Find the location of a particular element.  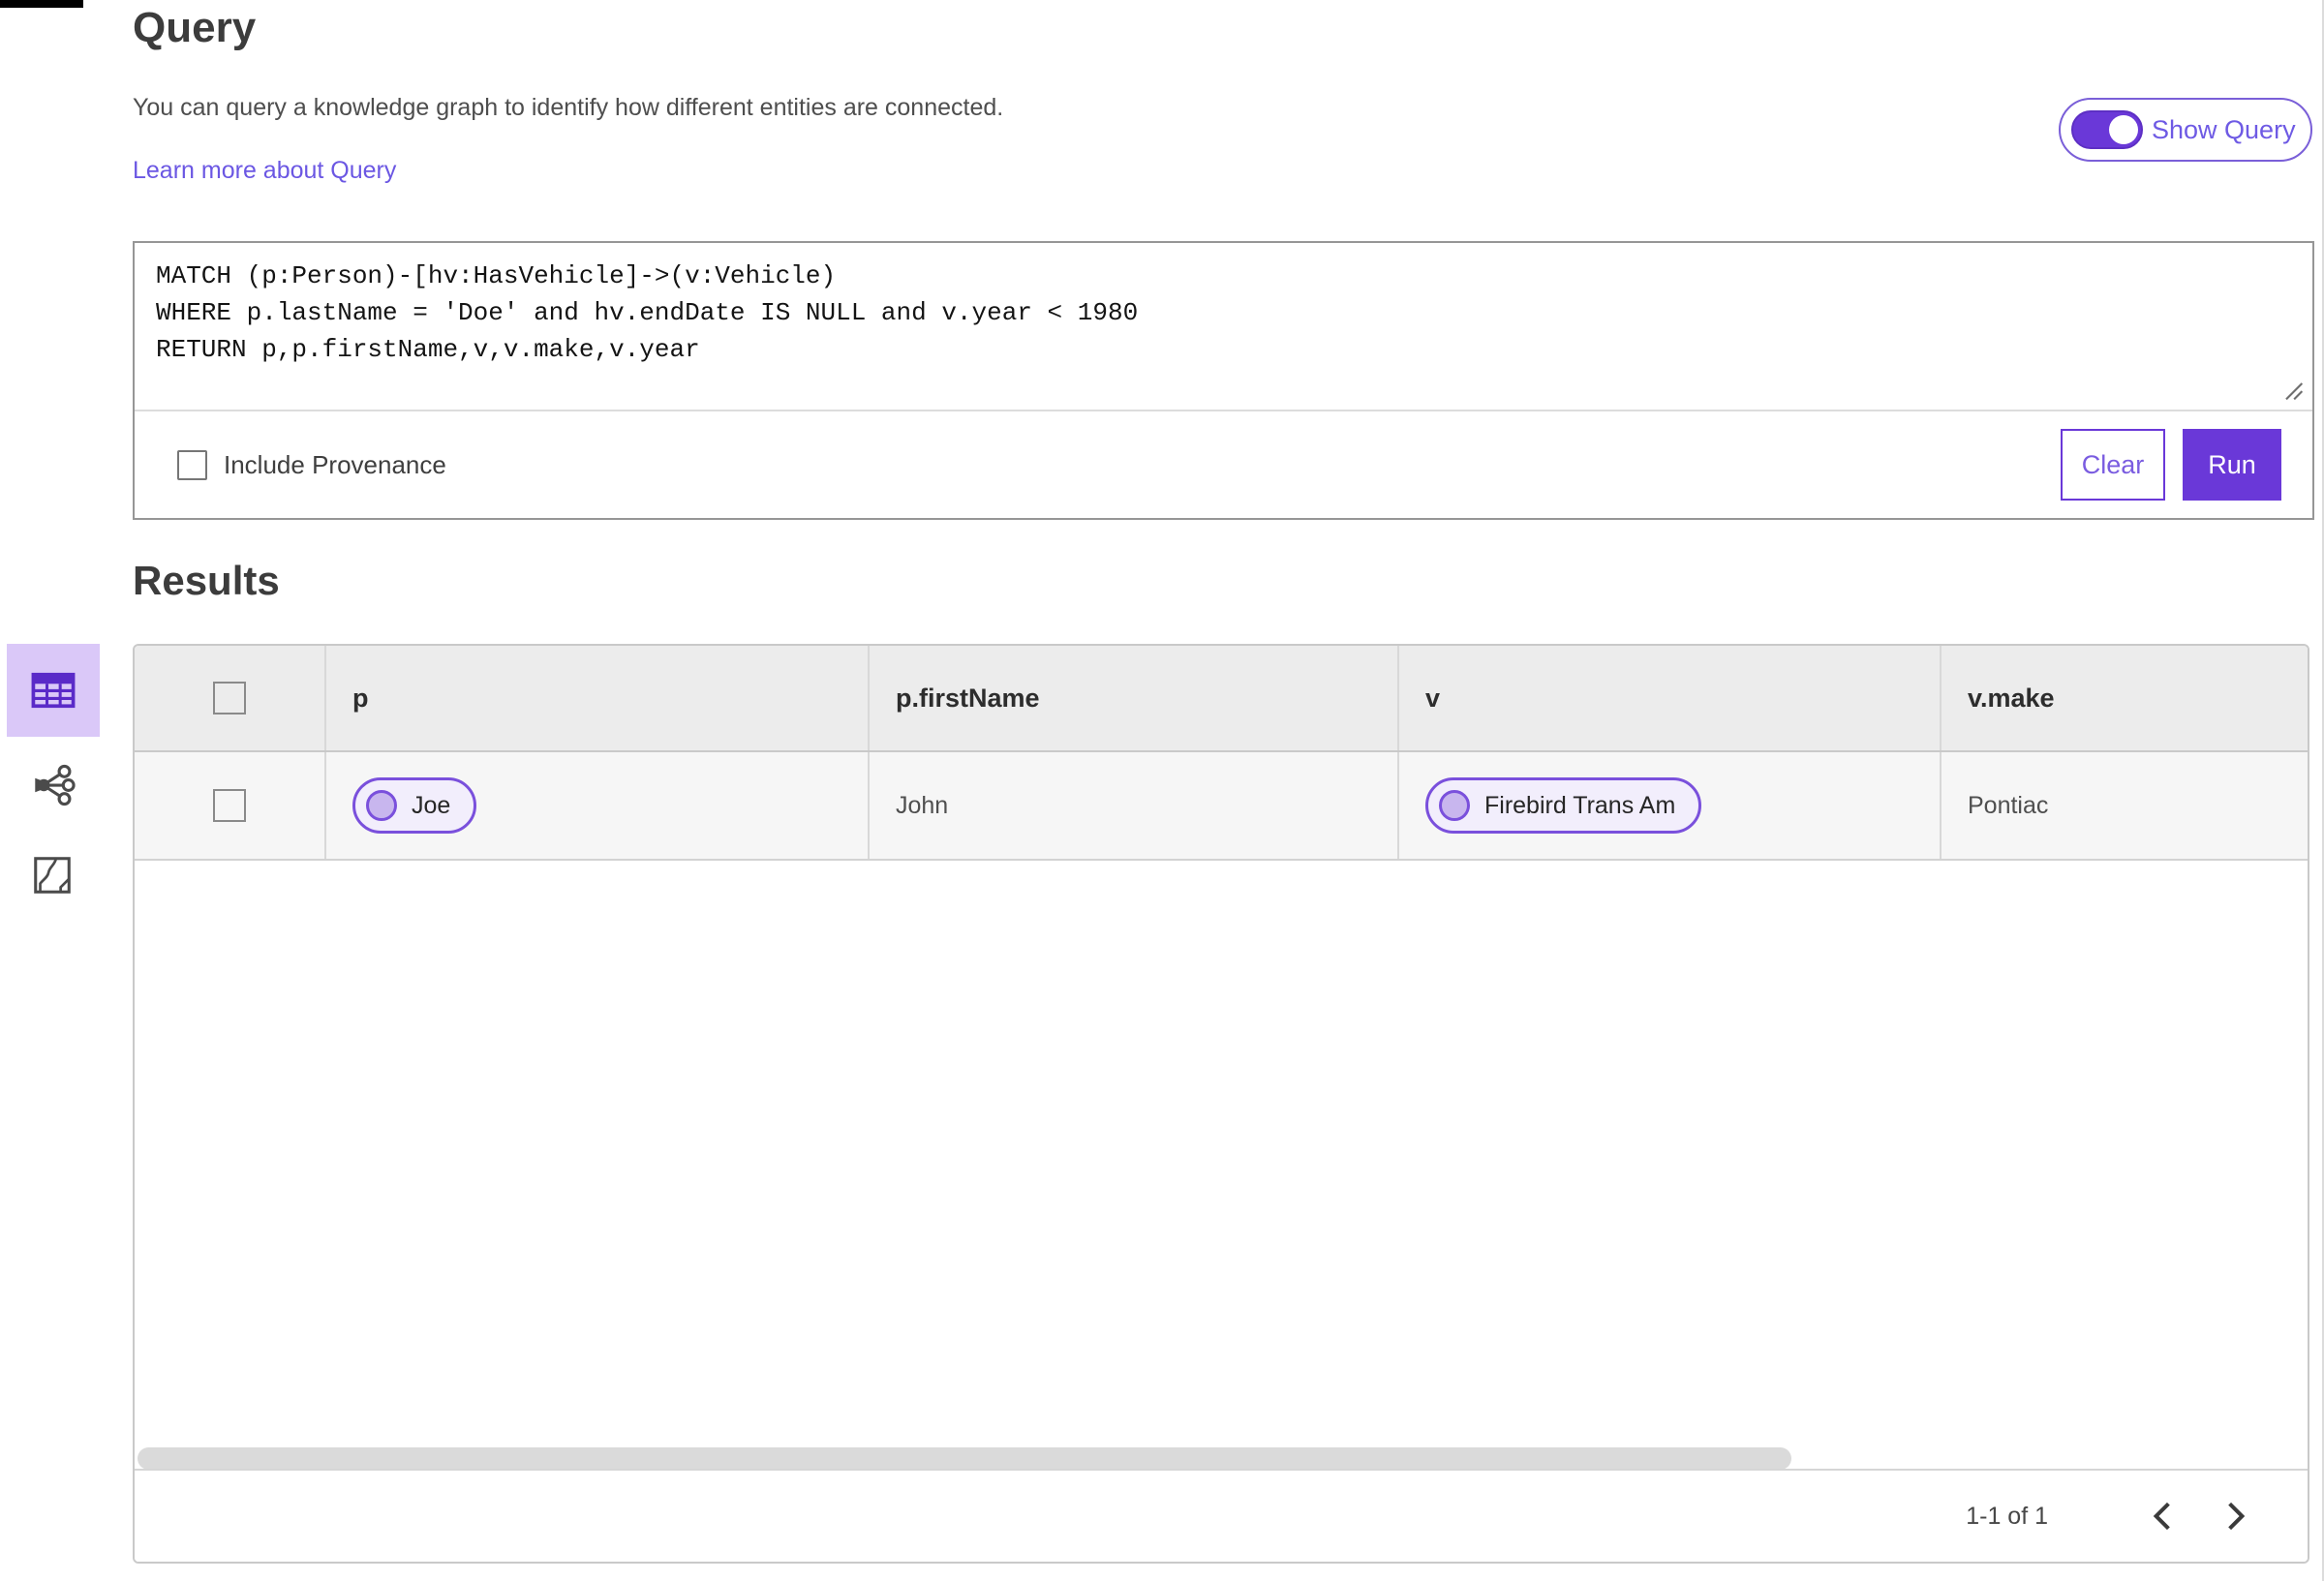

learn-more-link: Learn more about Query is located at coordinates (265, 171).